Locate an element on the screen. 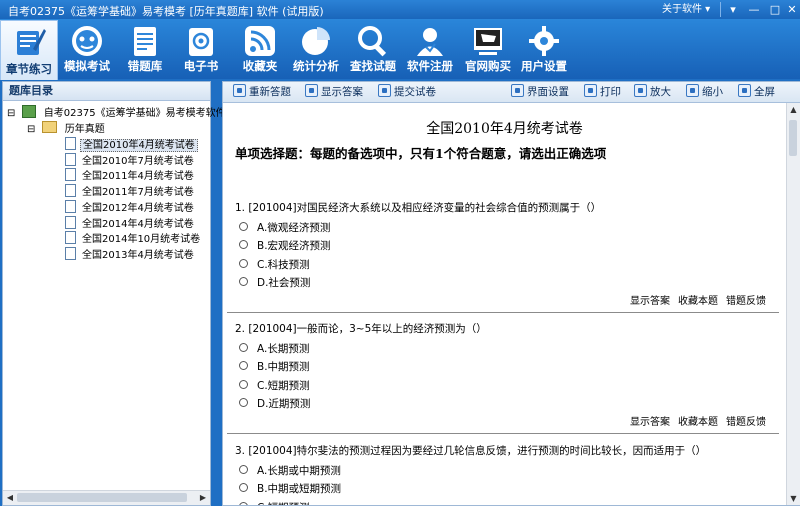 This screenshot has height=506, width=800. tree-item-exam-paper: 全国2012年4月统考试卷 is located at coordinates (130, 207).